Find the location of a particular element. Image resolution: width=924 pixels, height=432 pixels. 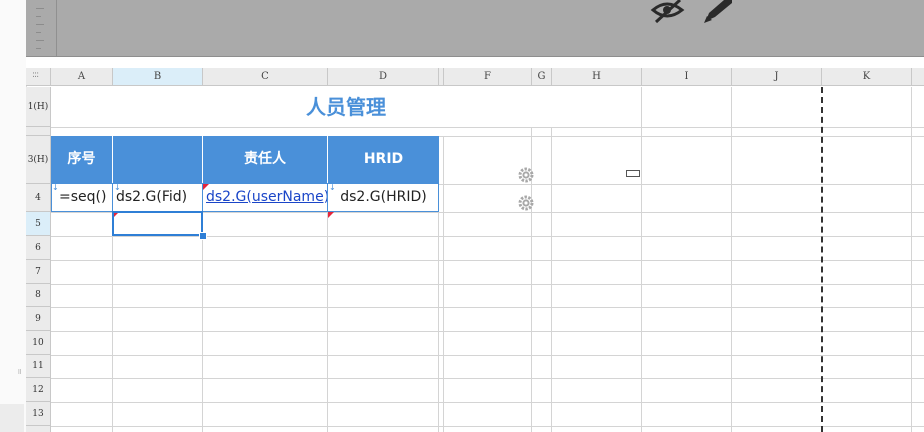

row-header-5: 5 is located at coordinates (38, 224).